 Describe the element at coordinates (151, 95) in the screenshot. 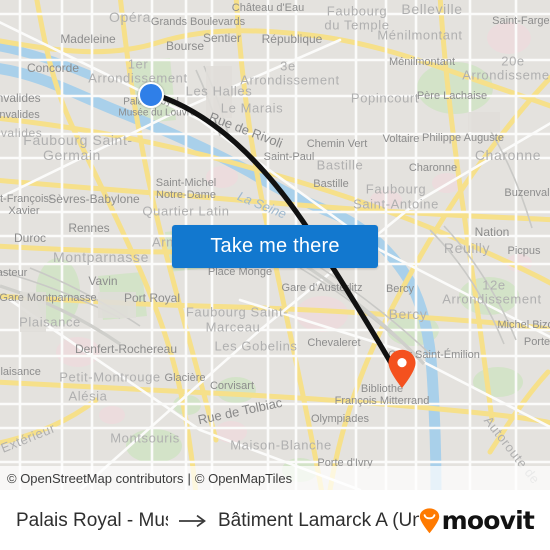

I see `origin-marker-dot` at that location.